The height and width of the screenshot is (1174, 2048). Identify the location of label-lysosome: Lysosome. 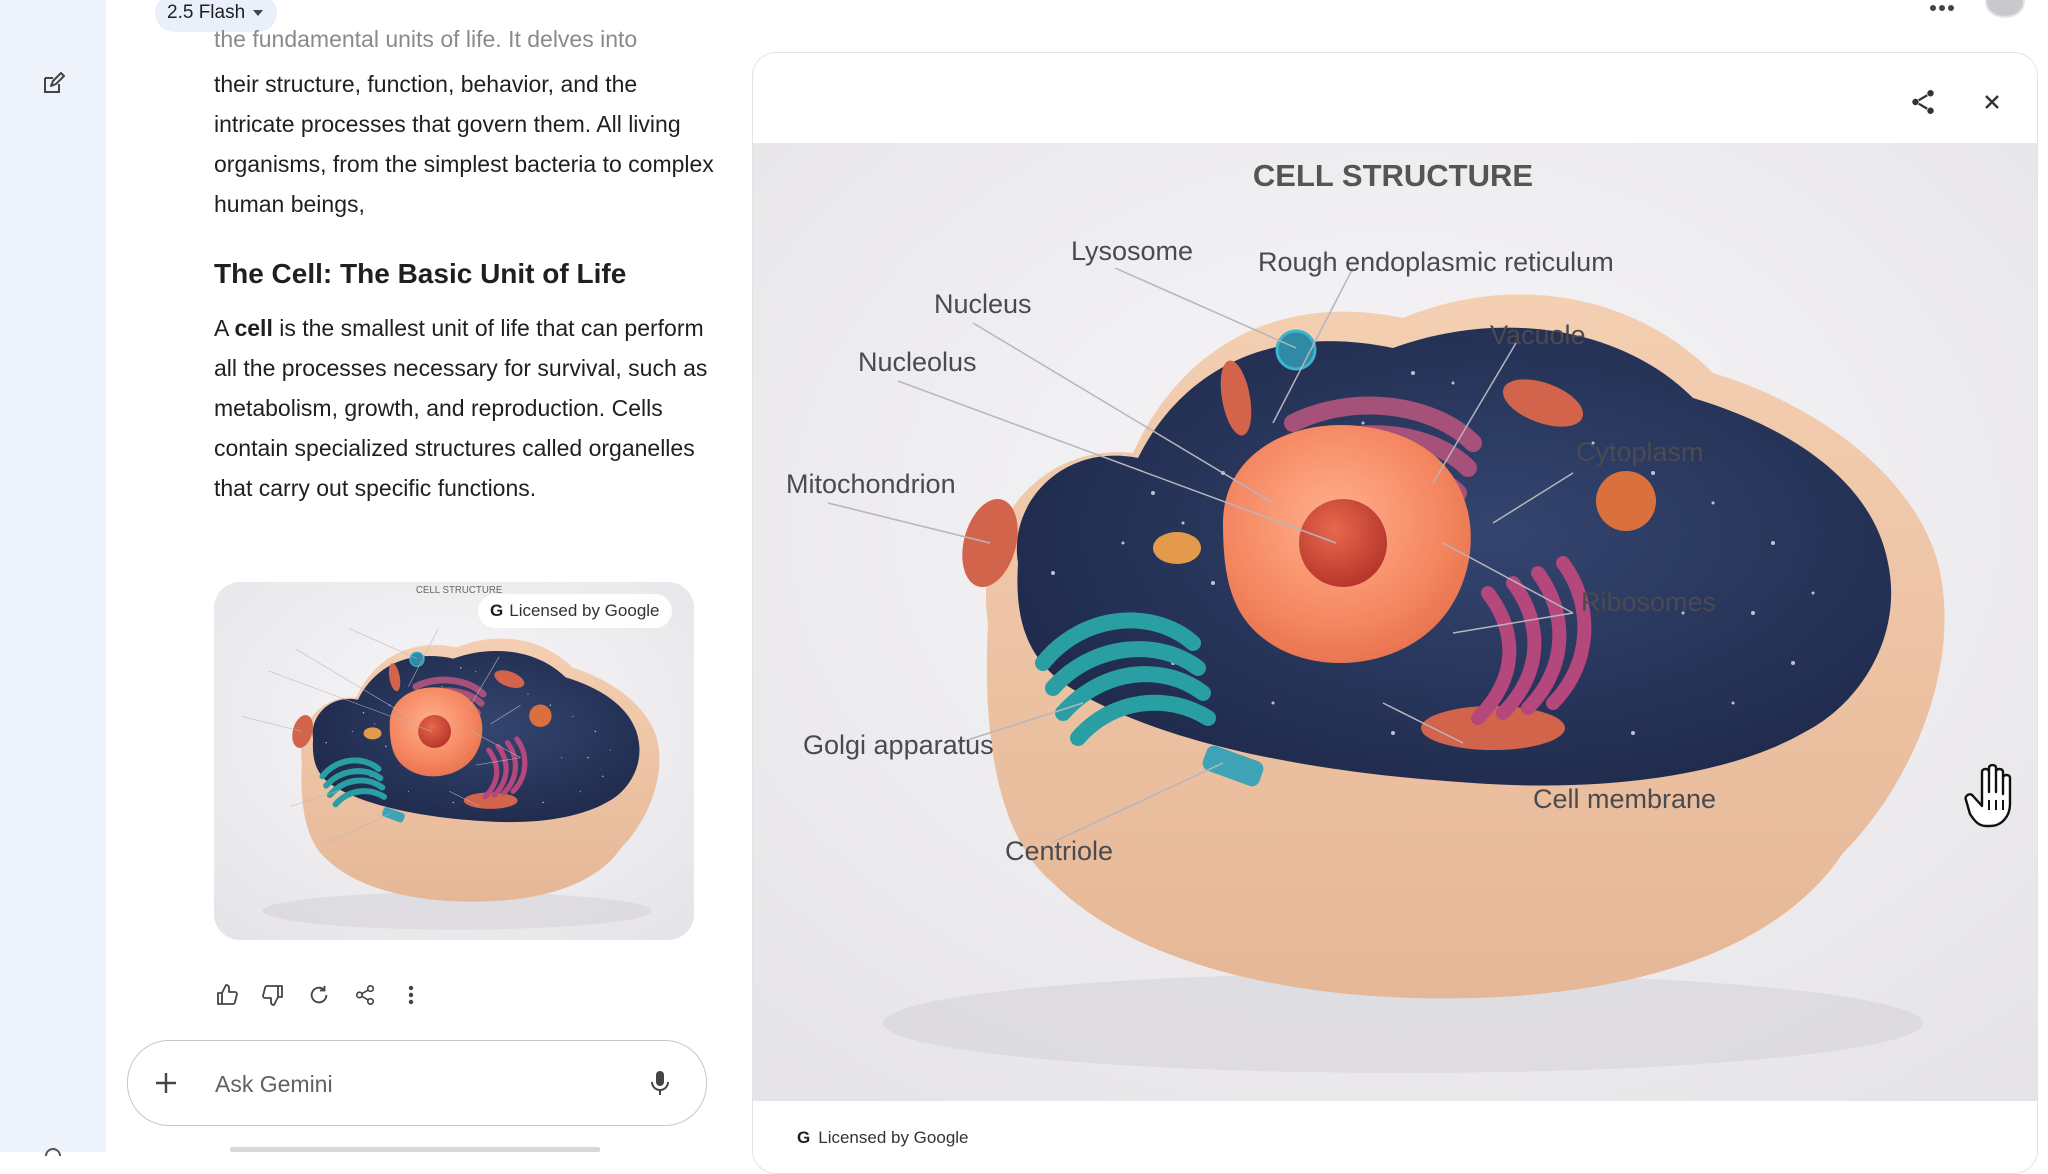
(1132, 251).